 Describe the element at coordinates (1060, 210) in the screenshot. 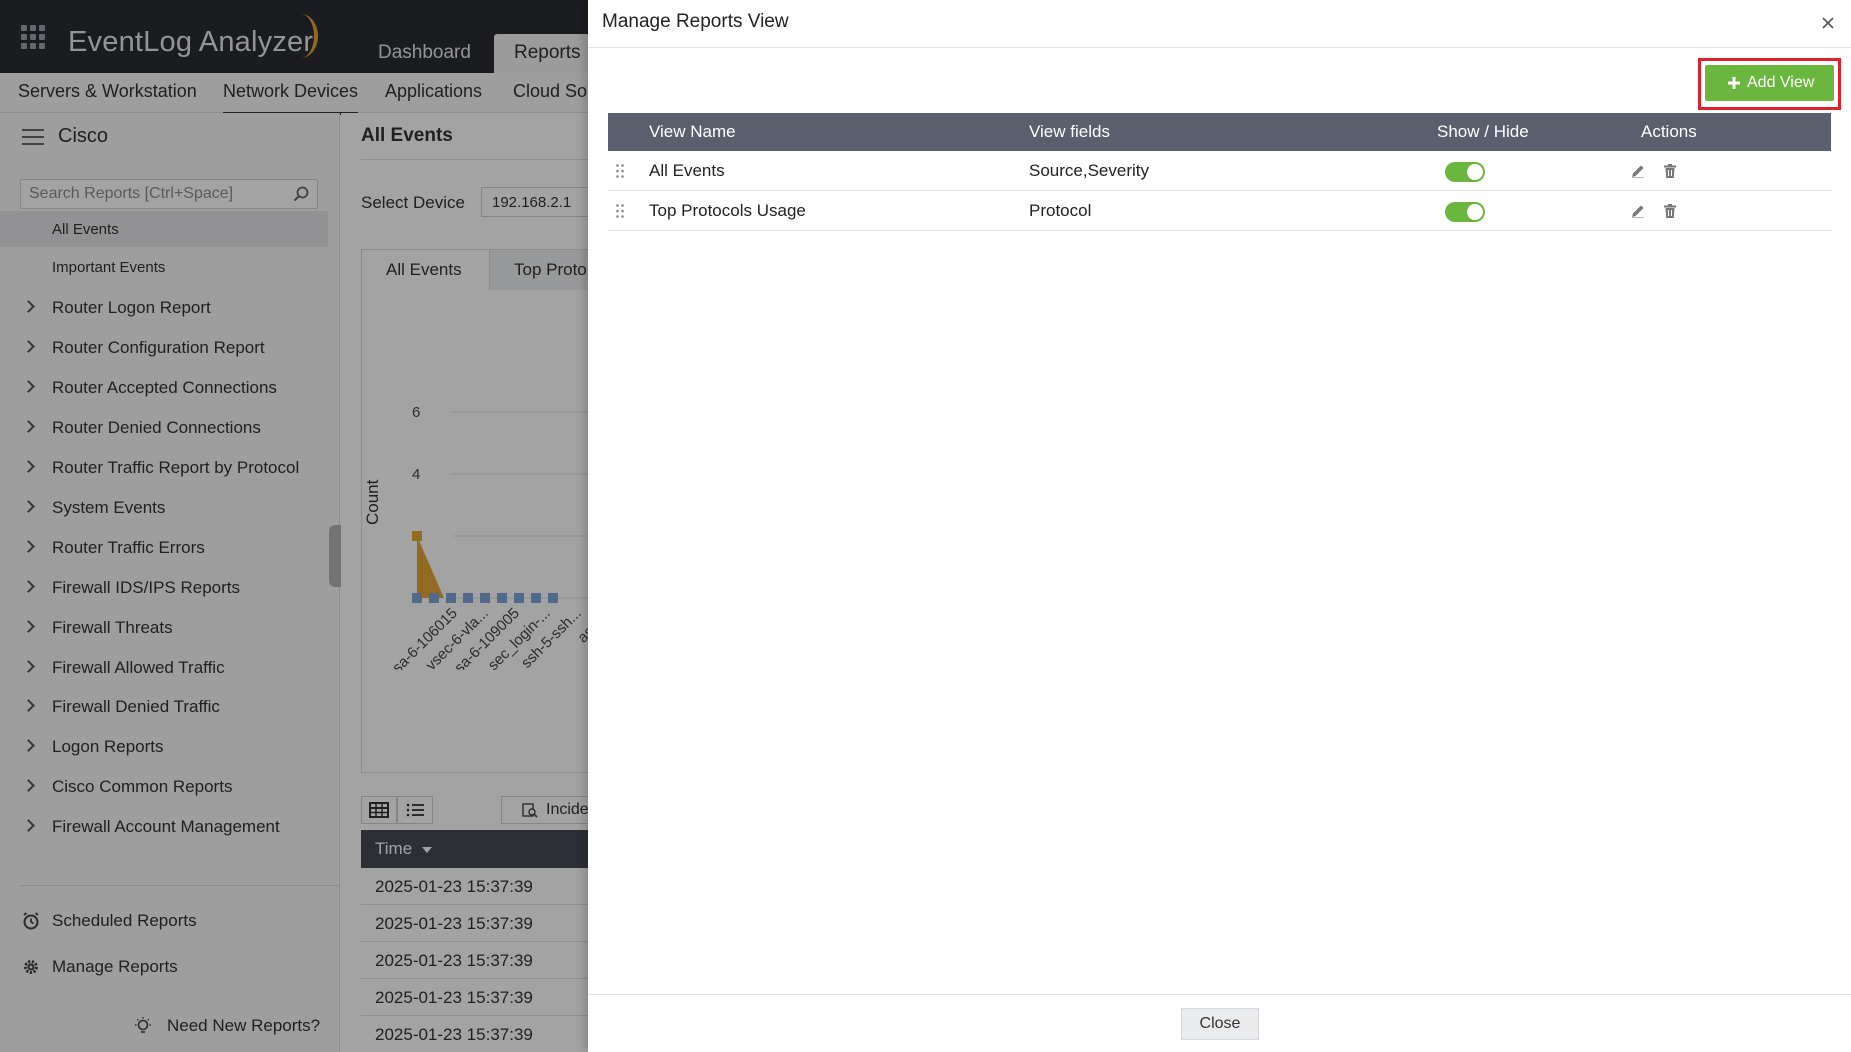

I see `view-fields-cell: Protocol` at that location.